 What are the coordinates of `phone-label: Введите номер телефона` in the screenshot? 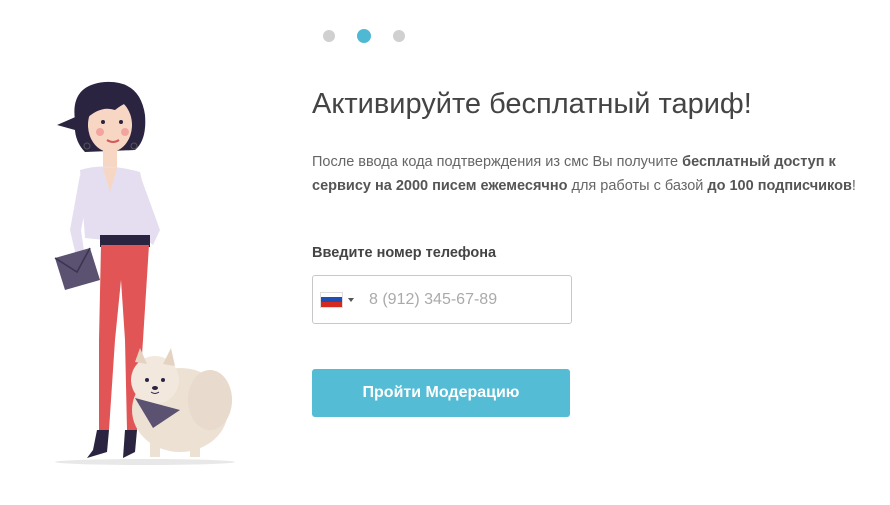 It's located at (404, 253).